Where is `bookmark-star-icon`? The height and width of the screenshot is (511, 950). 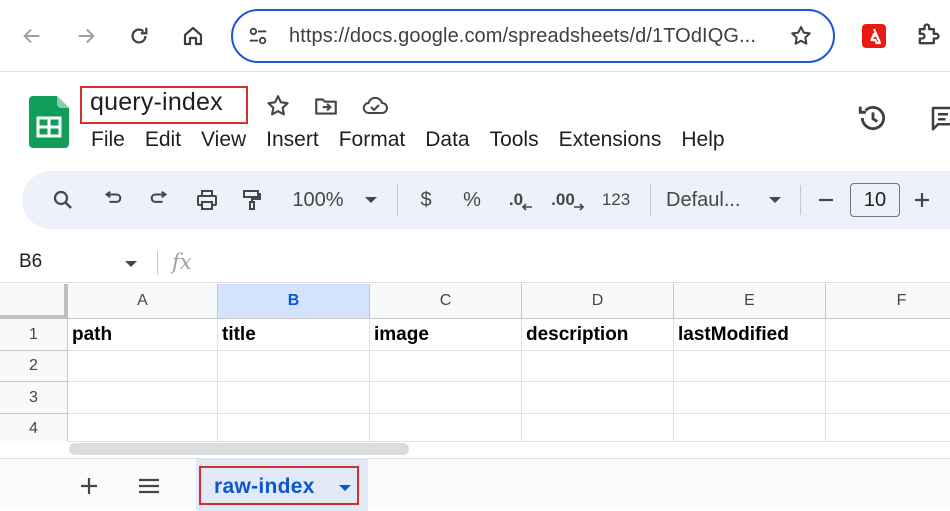 bookmark-star-icon is located at coordinates (801, 36).